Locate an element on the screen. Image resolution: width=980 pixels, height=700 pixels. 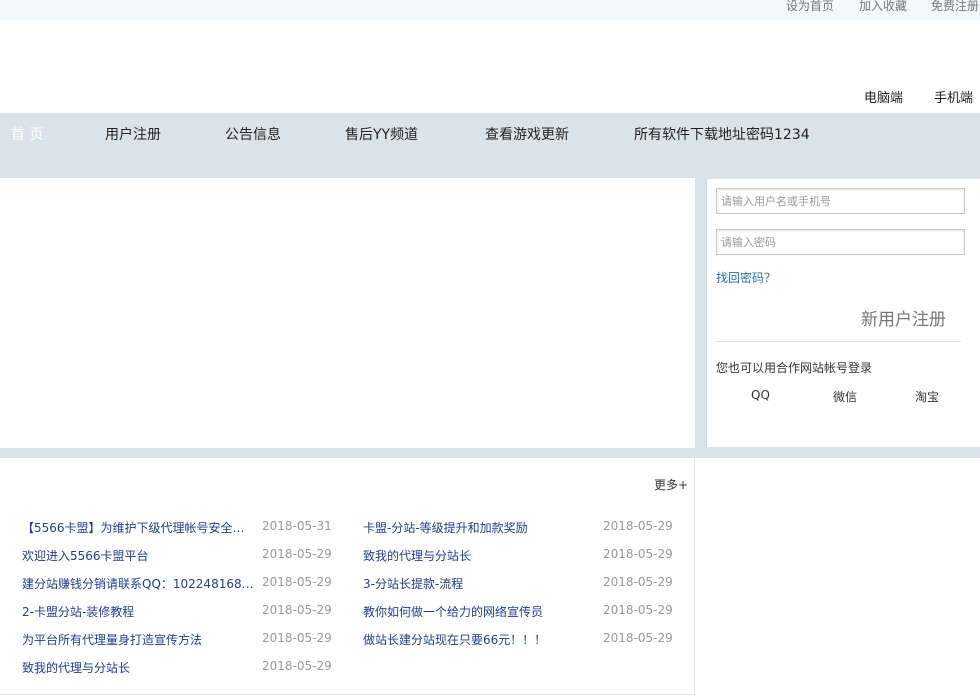
mobile-version-link: 手机端 is located at coordinates (953, 96).